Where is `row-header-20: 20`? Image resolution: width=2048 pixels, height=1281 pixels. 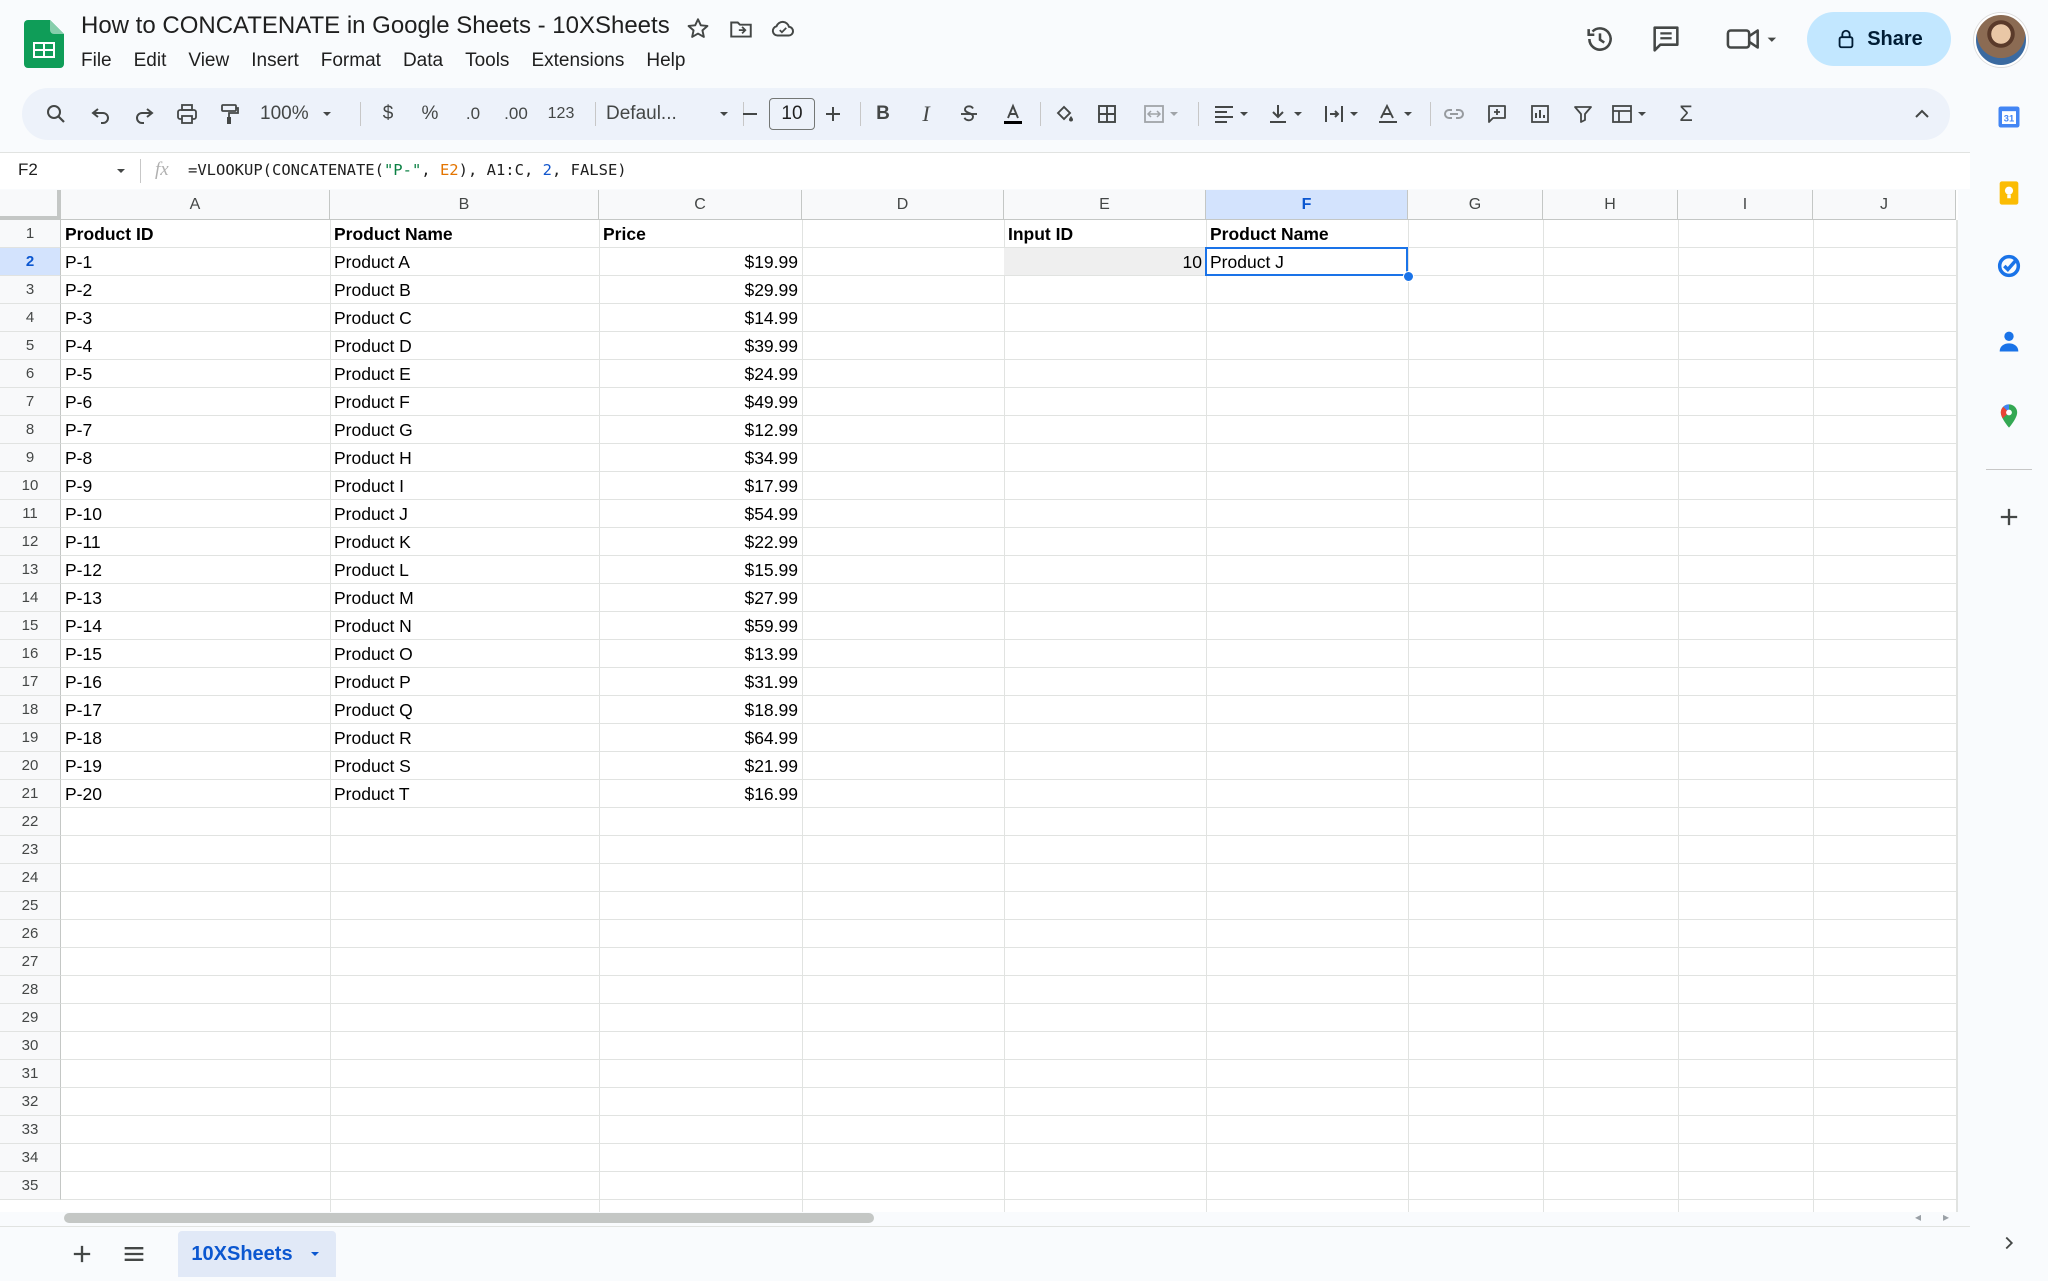 row-header-20: 20 is located at coordinates (30, 766).